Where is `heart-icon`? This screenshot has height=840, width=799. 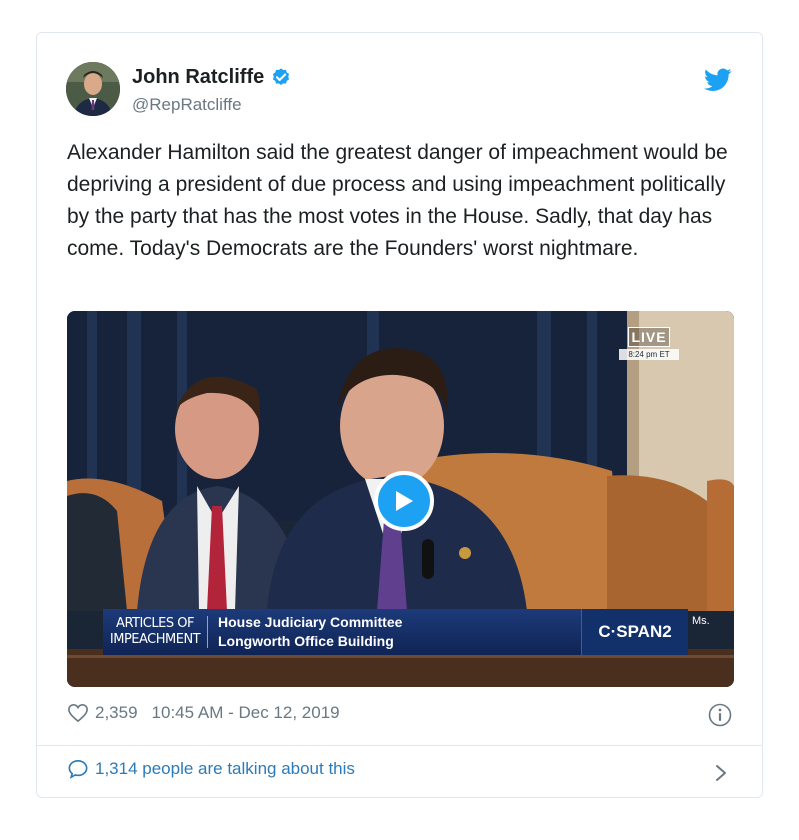 heart-icon is located at coordinates (78, 713).